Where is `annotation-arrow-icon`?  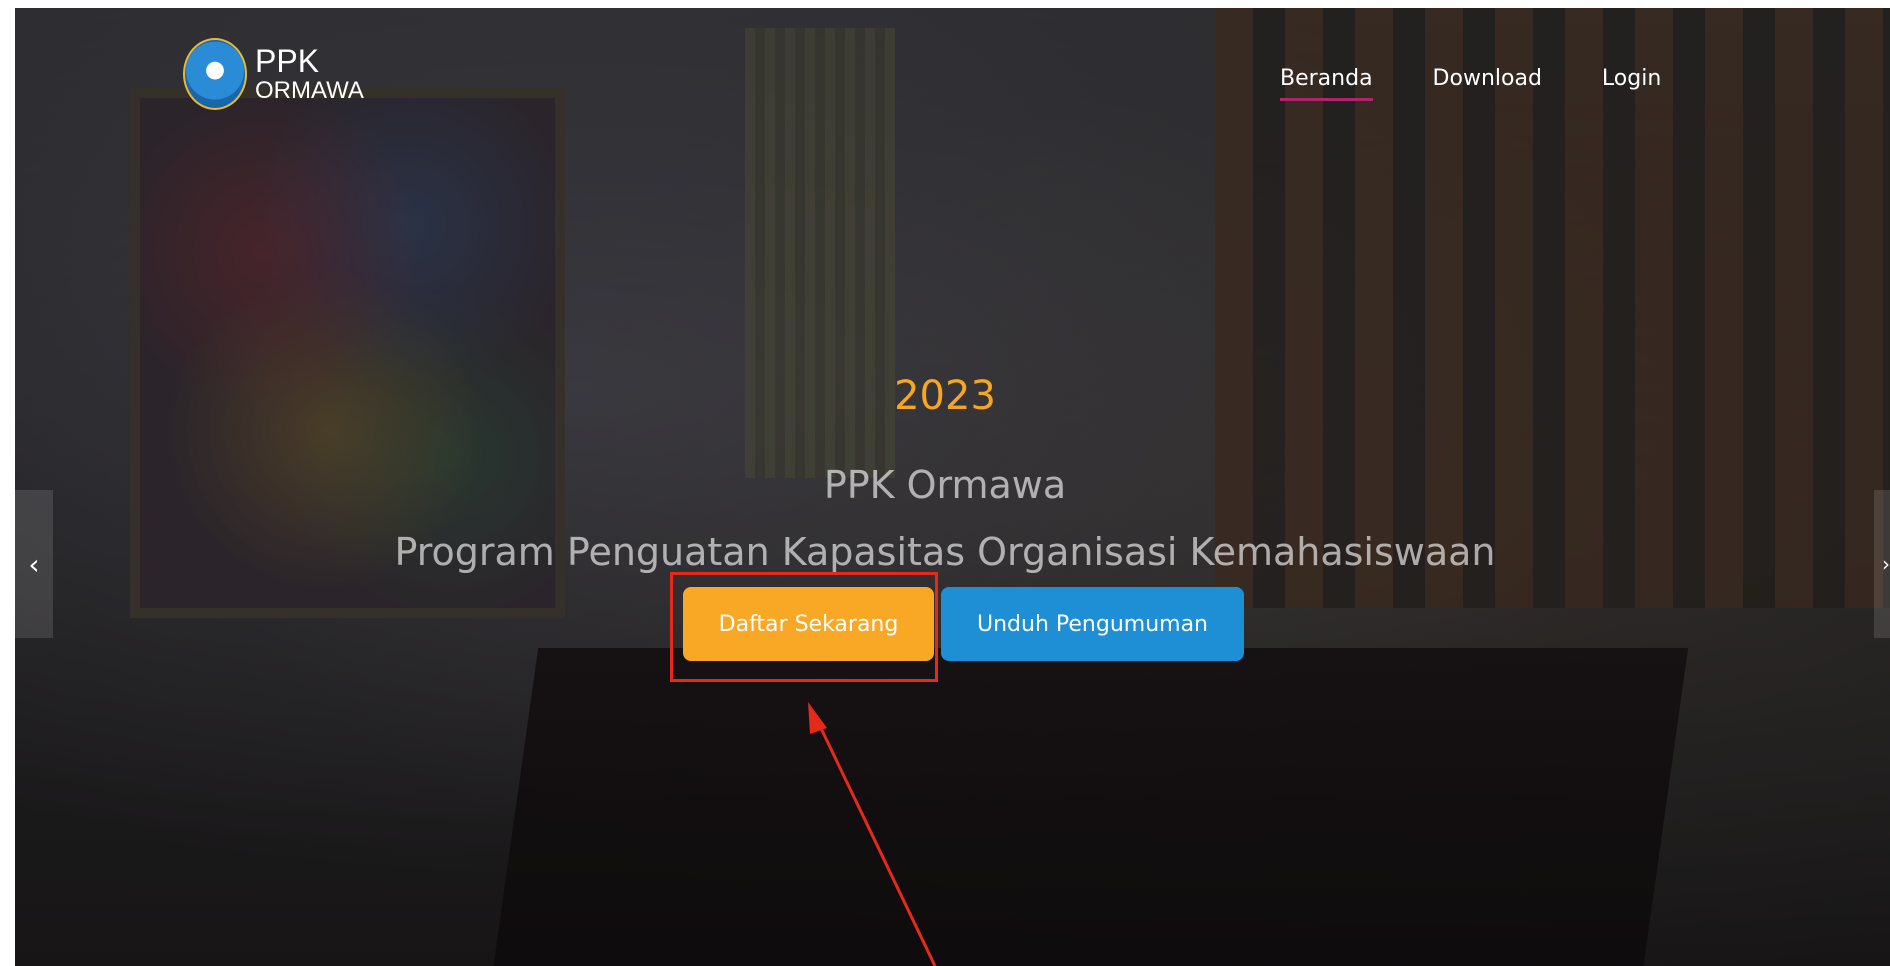 annotation-arrow-icon is located at coordinates (872, 834).